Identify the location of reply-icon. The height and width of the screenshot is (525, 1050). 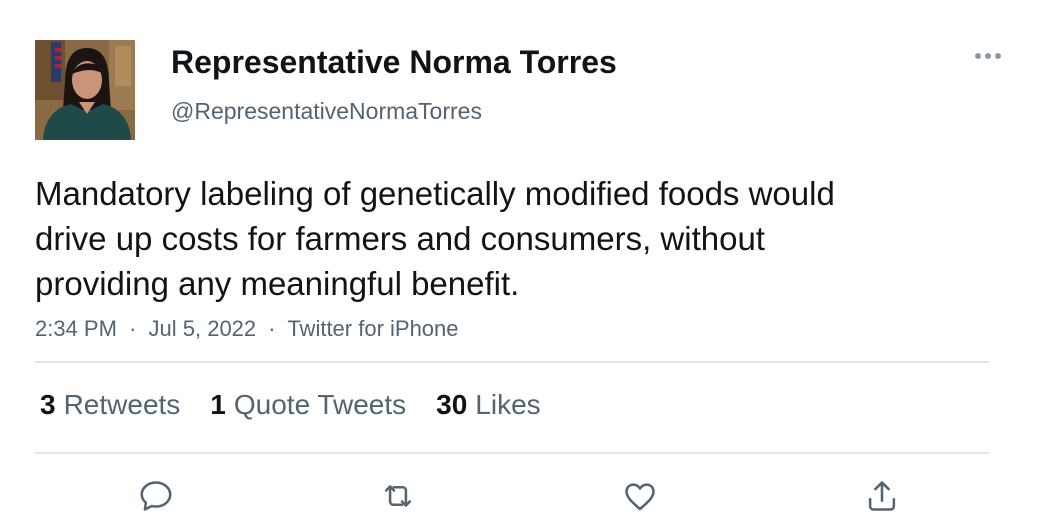
(156, 496).